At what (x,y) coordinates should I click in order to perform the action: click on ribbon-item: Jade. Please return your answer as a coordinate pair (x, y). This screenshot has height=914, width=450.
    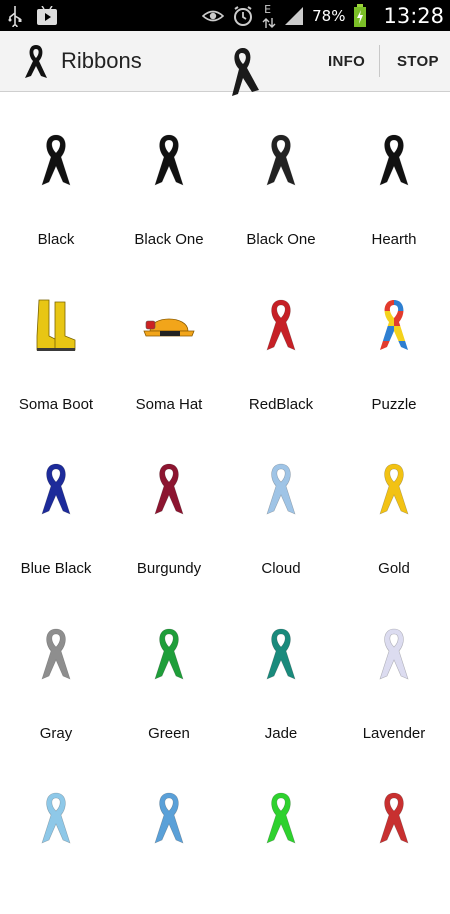
    Looking at the image, I should click on (281, 668).